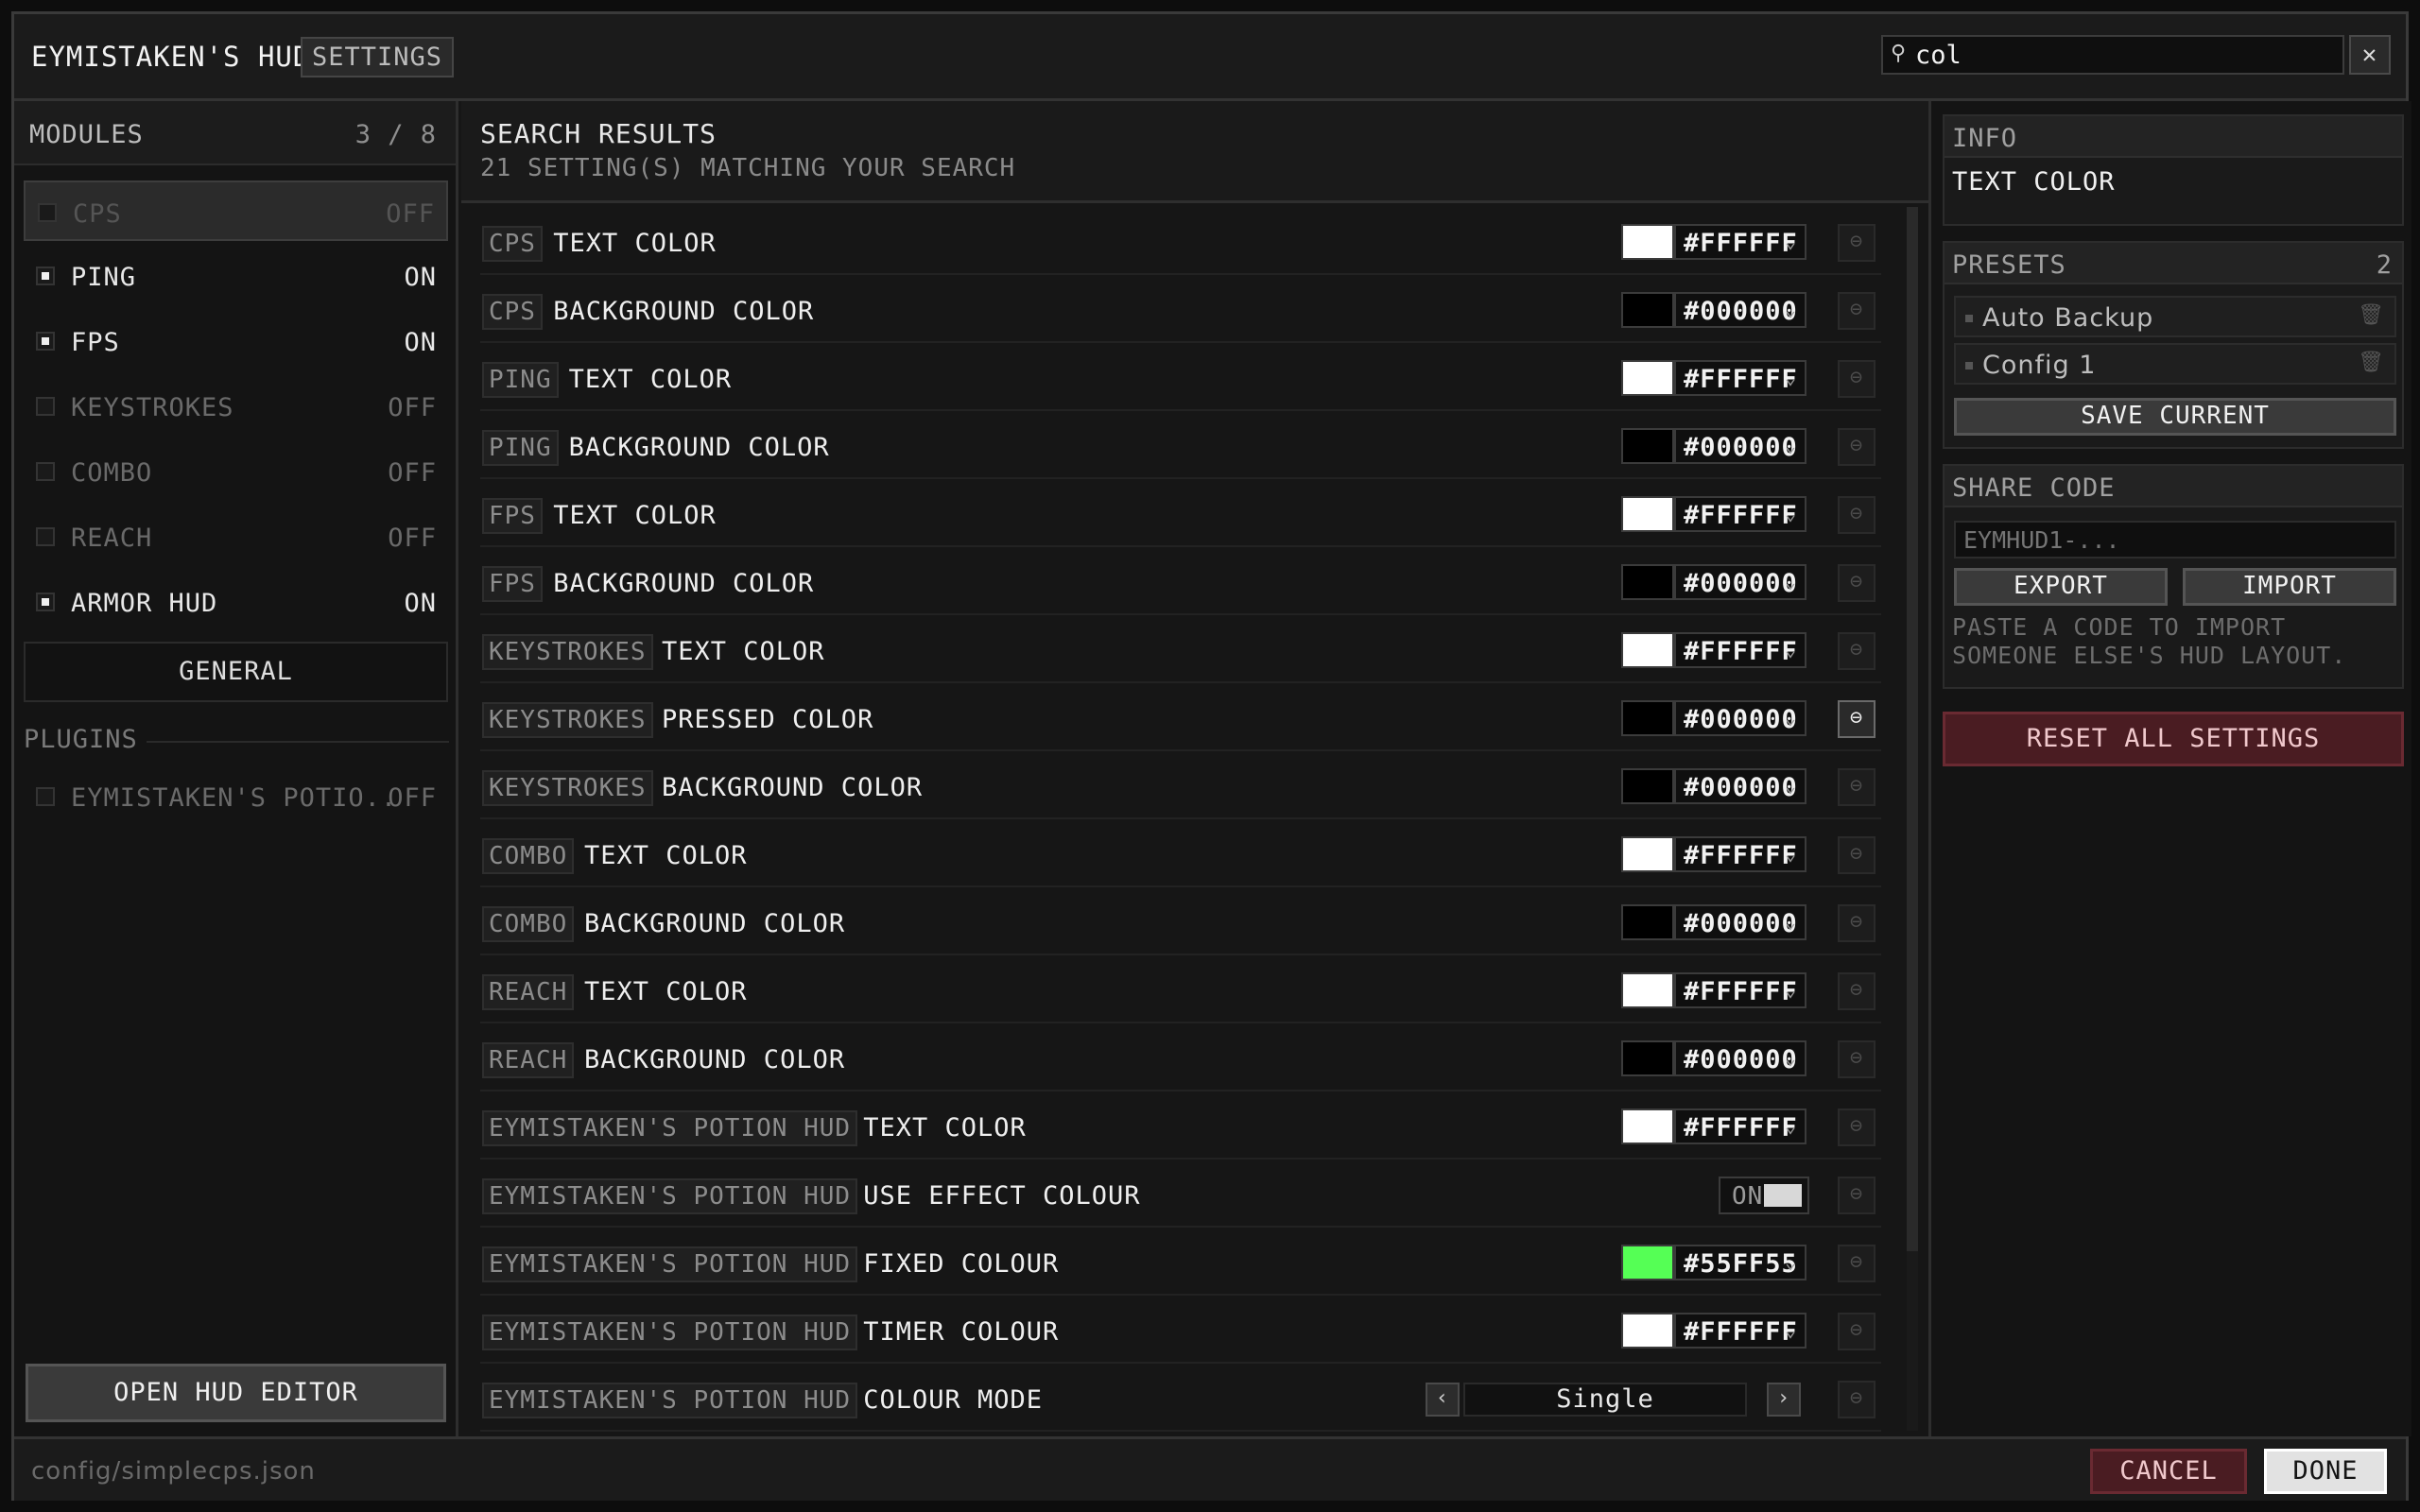 The image size is (2420, 1512). Describe the element at coordinates (236, 210) in the screenshot. I see `module-item: CPS OFF` at that location.